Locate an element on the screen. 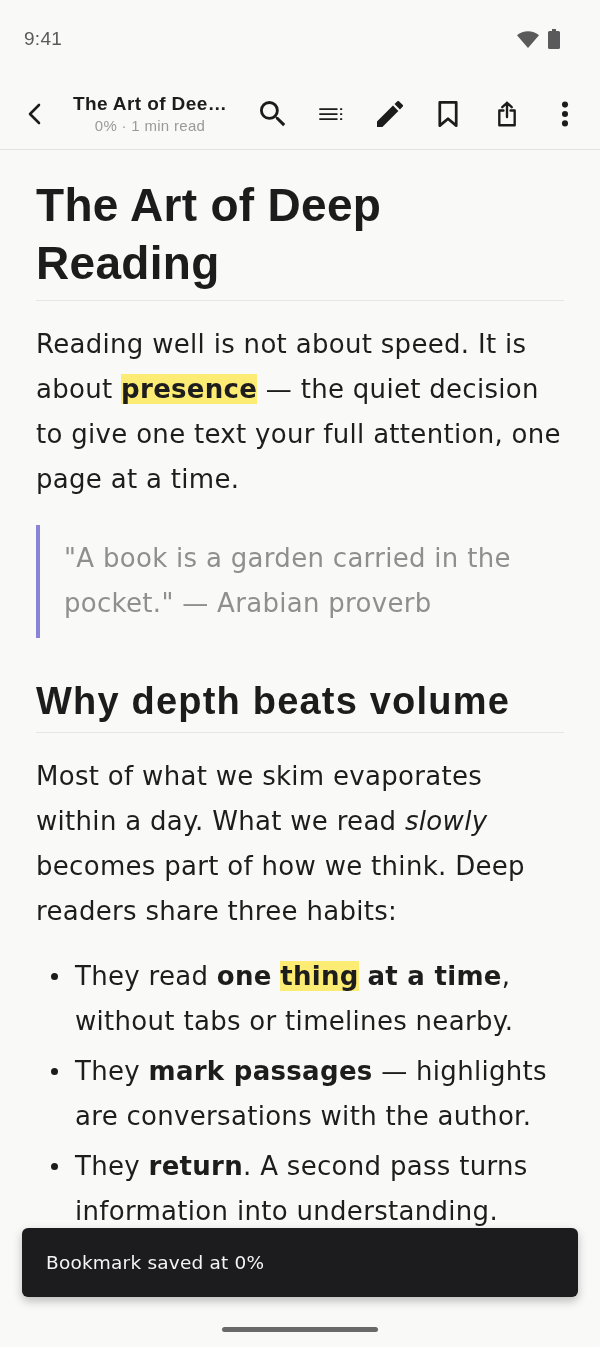 The height and width of the screenshot is (1347, 600). body-paragraph: Most of what we skim evaporates within a day. What we read slowly becomes part of how we think. Deep readers share three habits: is located at coordinates (281, 844).